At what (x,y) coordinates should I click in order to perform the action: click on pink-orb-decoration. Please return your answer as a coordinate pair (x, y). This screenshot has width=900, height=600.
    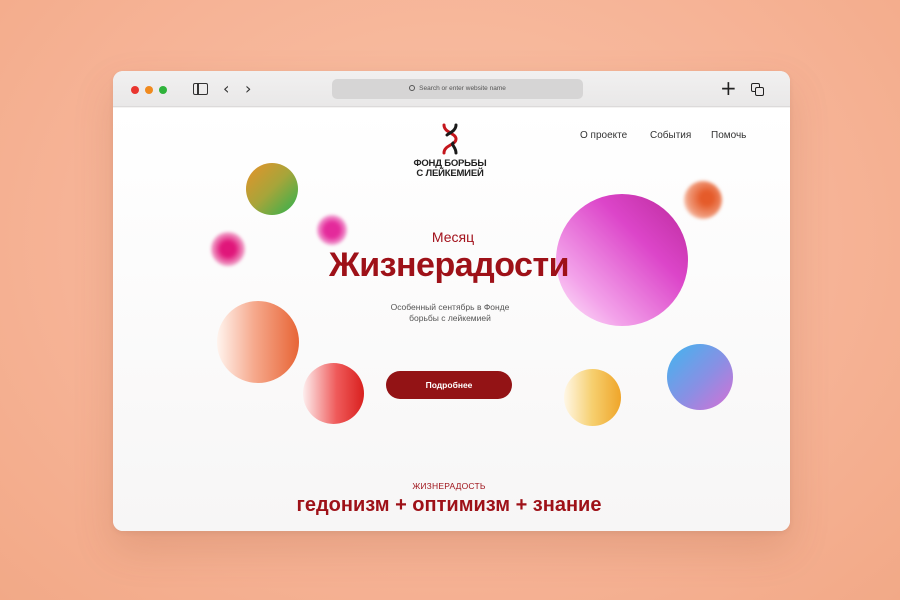
    Looking at the image, I should click on (332, 230).